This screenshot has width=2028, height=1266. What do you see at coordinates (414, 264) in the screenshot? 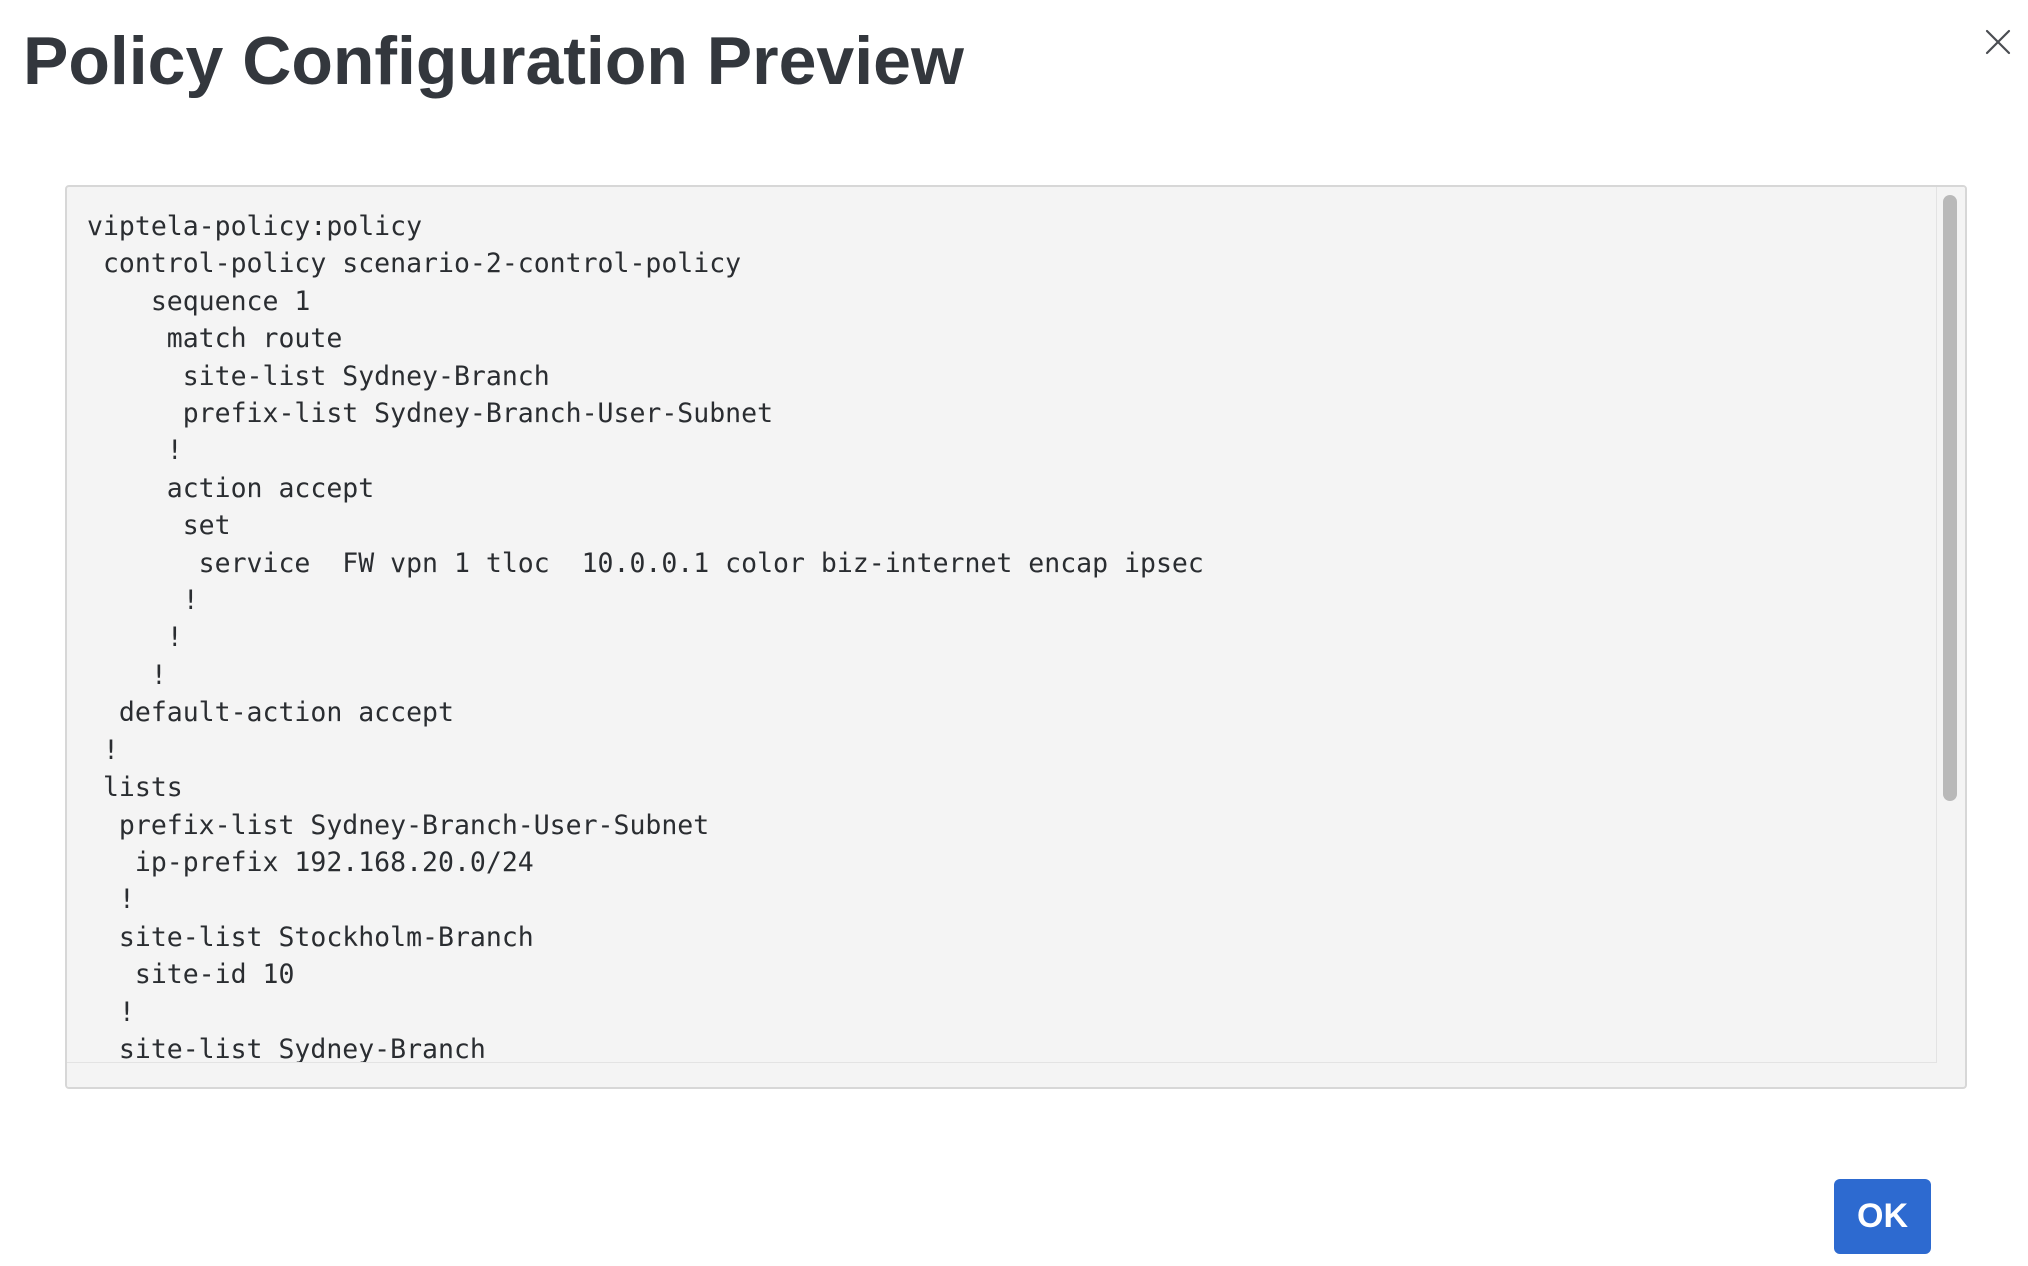
I see `config-line: control-policy scenario-2-control-policy` at bounding box center [414, 264].